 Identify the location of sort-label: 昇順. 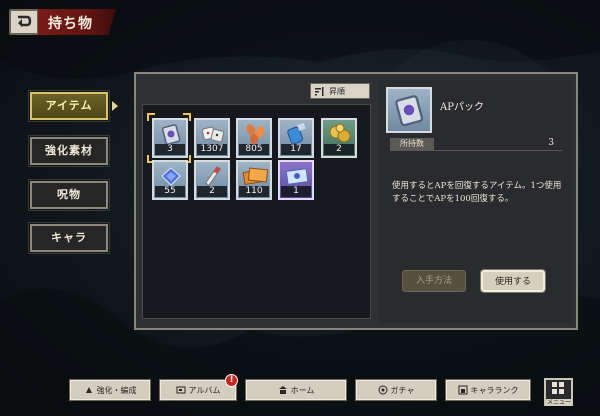
(337, 91).